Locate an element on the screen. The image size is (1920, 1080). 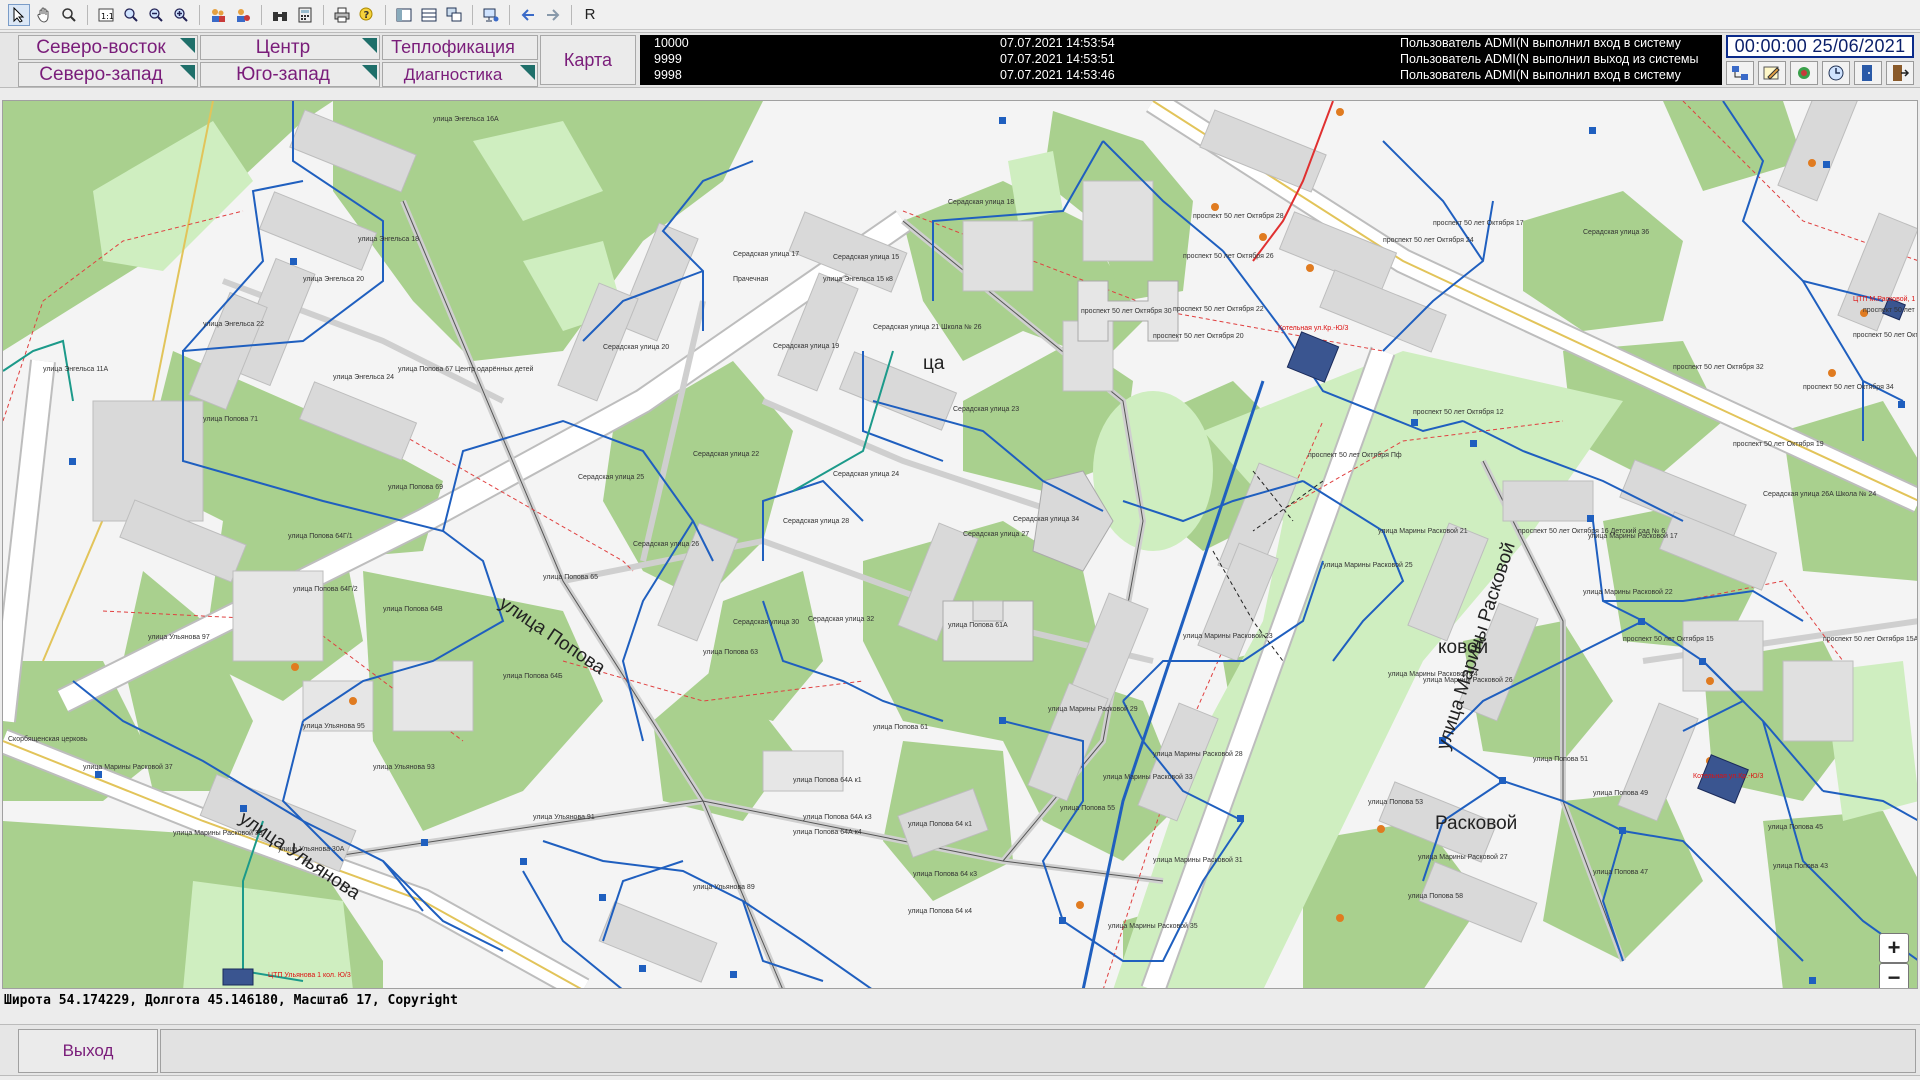
nav-center-button: Центр is located at coordinates (290, 47).